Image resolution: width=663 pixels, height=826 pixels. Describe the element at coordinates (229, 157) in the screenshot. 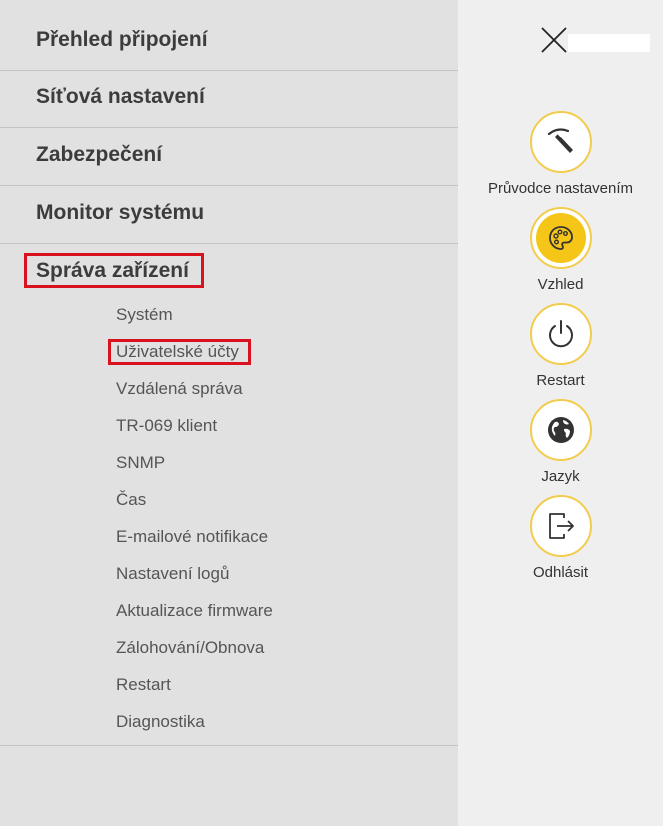

I see `menu-item-security: Zabezpečení` at that location.